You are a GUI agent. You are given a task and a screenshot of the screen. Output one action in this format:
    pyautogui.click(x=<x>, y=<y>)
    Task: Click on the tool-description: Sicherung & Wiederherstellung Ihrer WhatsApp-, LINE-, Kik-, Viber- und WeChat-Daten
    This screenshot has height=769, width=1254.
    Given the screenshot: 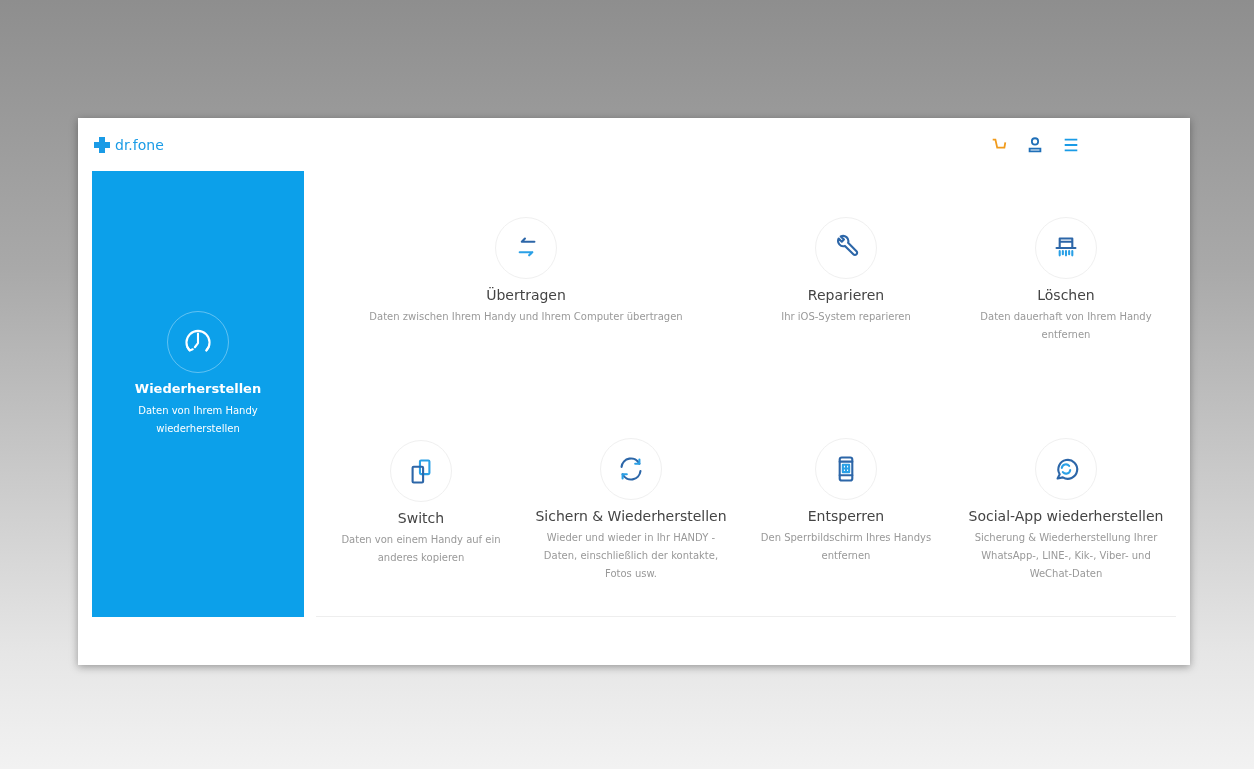 What is the action you would take?
    pyautogui.click(x=1066, y=556)
    